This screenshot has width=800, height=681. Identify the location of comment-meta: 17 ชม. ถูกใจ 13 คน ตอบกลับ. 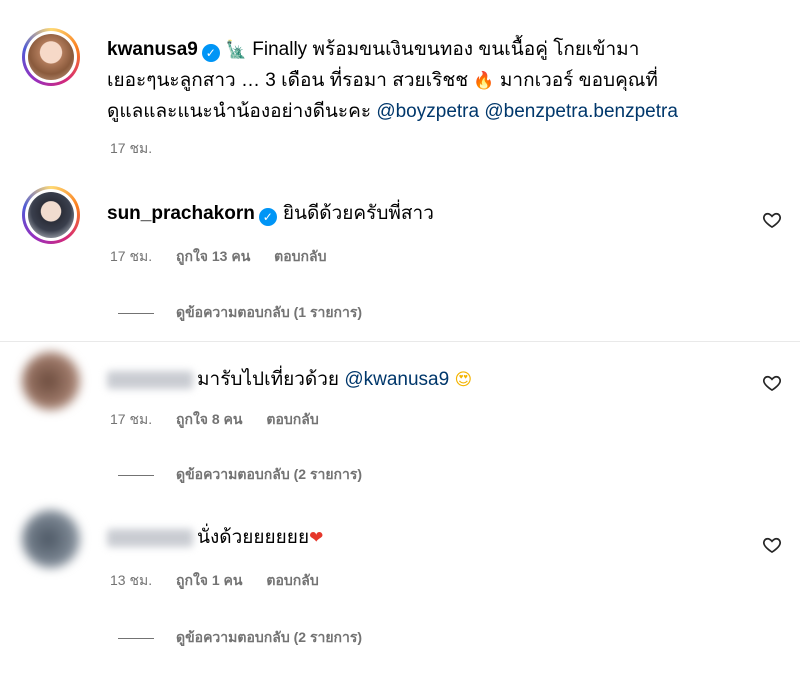
(228, 257).